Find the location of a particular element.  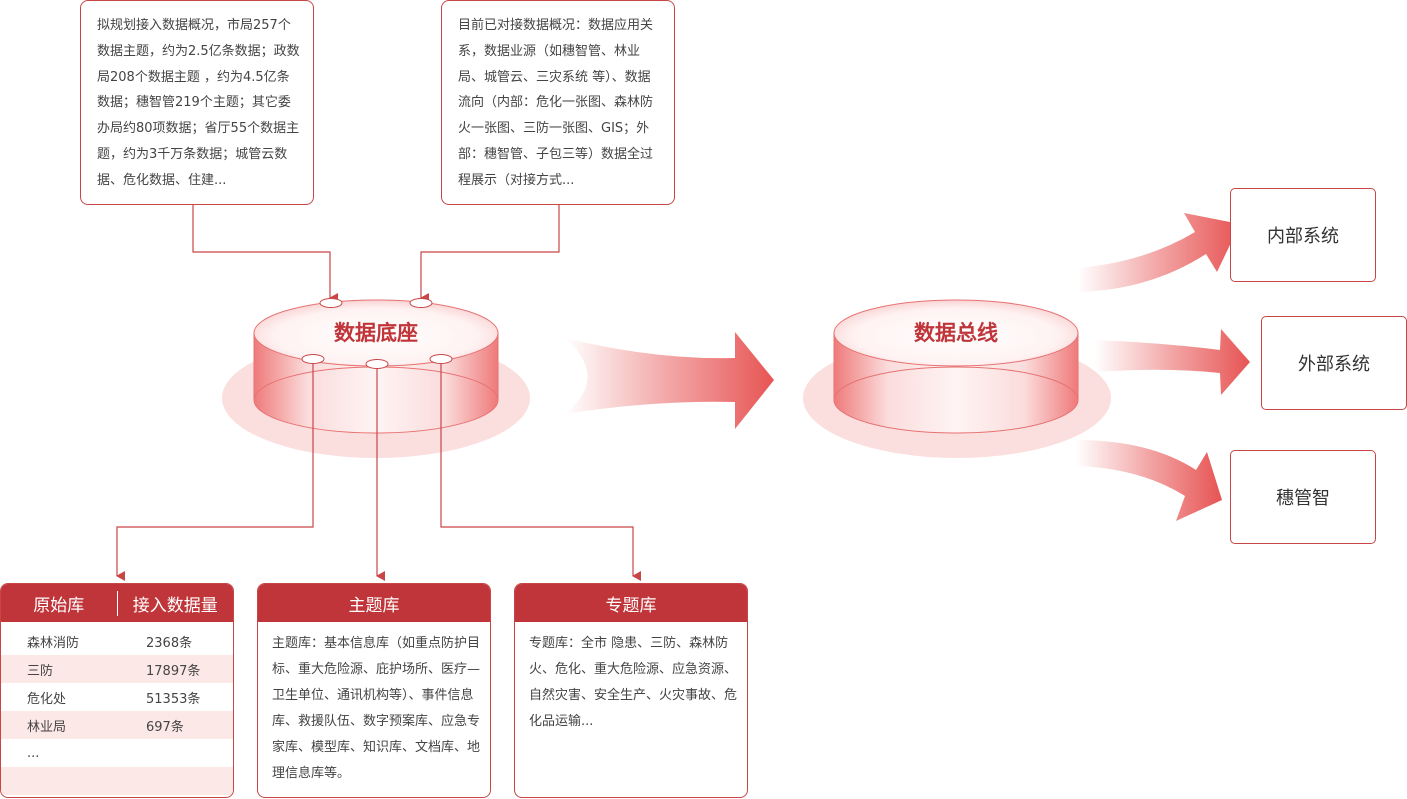

connector-planned-to-base is located at coordinates (265, 254).